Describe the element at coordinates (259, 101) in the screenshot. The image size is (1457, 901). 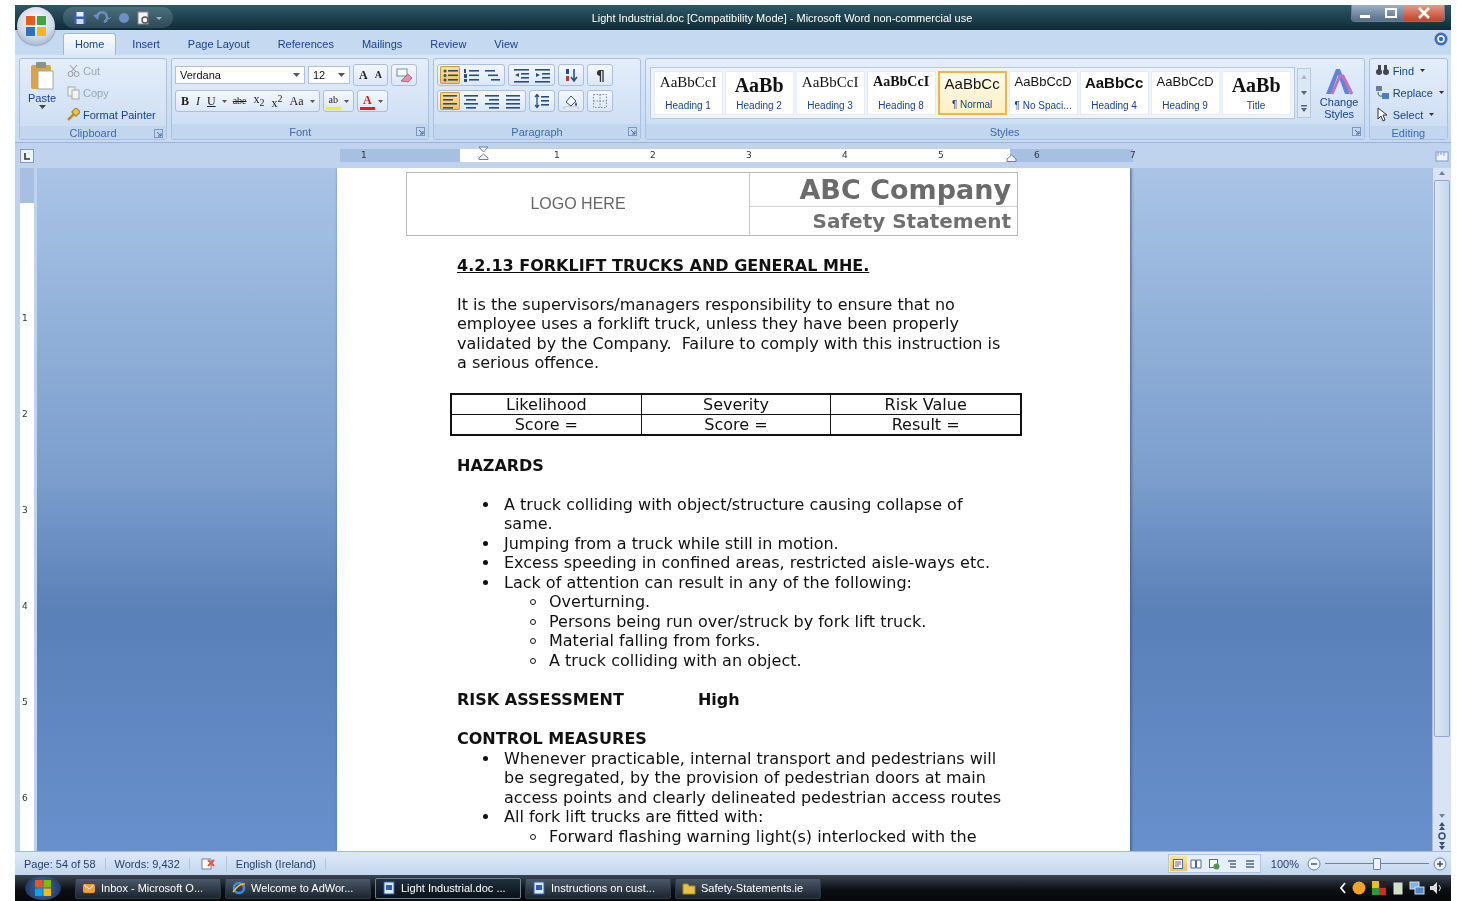
I see `subscript-button: x$_{2}$` at that location.